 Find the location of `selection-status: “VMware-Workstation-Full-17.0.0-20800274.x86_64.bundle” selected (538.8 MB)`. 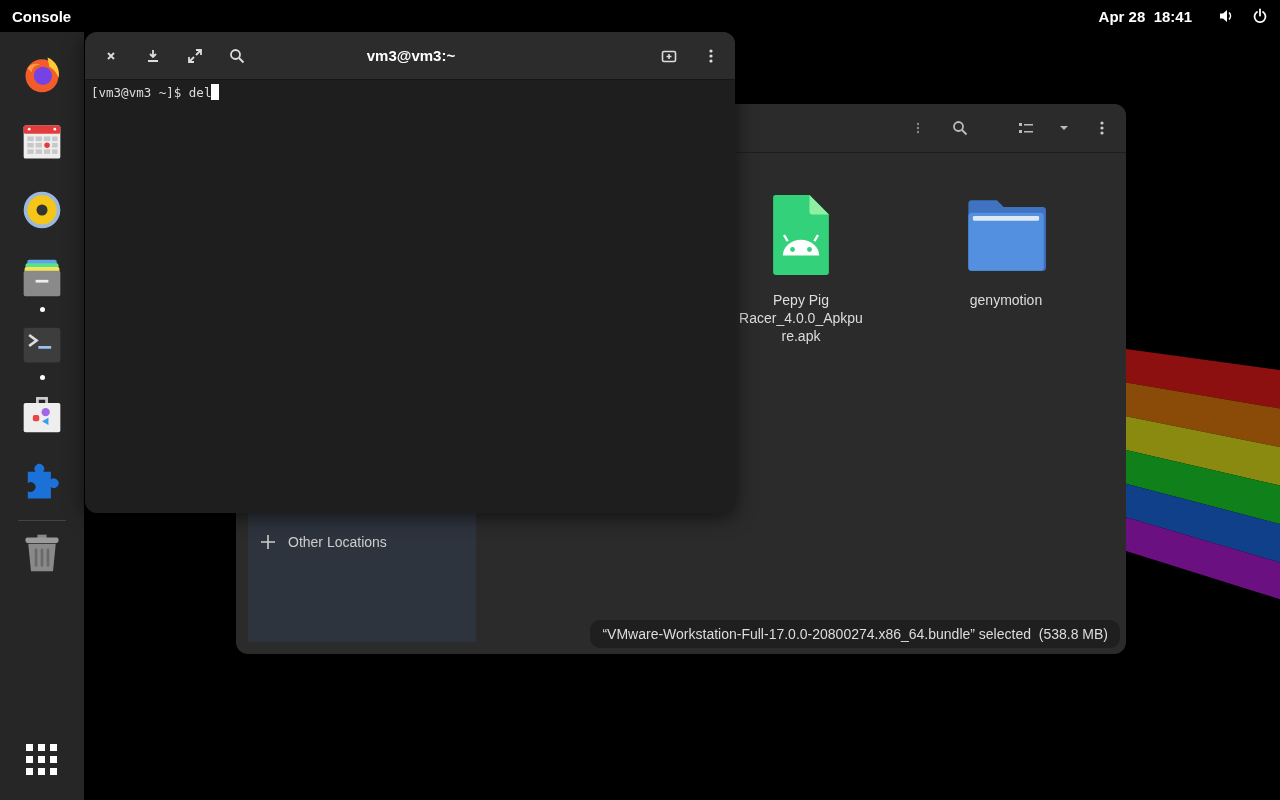

selection-status: “VMware-Workstation-Full-17.0.0-20800274.x86_64.bundle” selected (538.8 MB) is located at coordinates (855, 634).